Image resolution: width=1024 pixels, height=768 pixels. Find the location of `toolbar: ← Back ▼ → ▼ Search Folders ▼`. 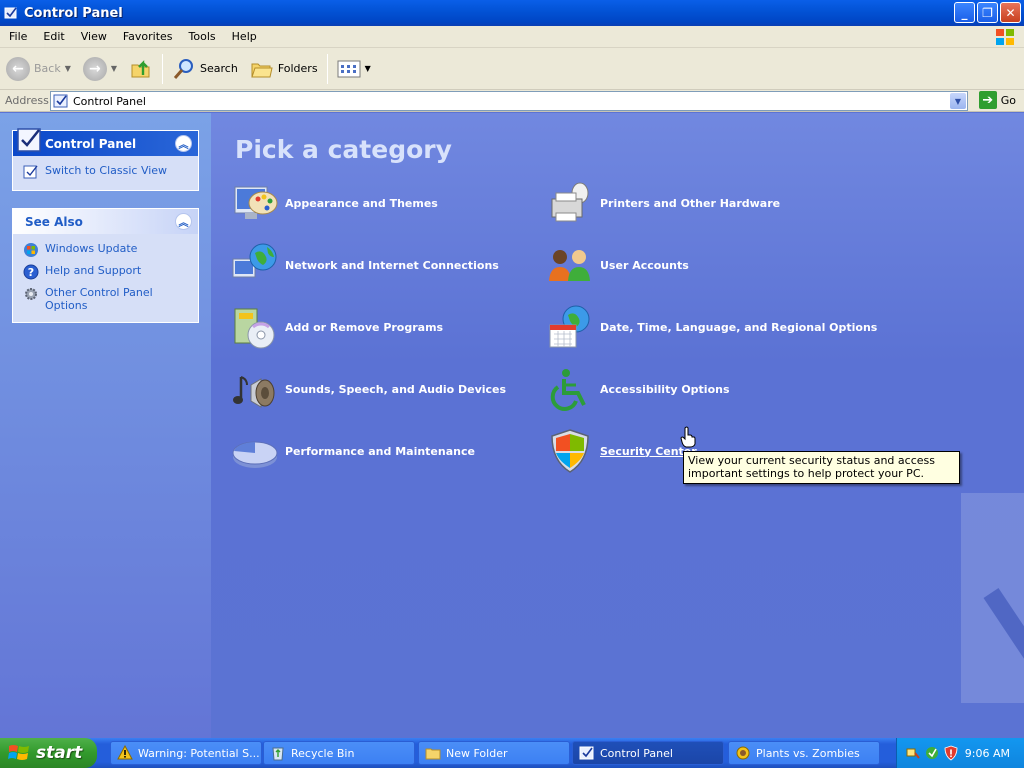

toolbar: ← Back ▼ → ▼ Search Folders ▼ is located at coordinates (512, 69).